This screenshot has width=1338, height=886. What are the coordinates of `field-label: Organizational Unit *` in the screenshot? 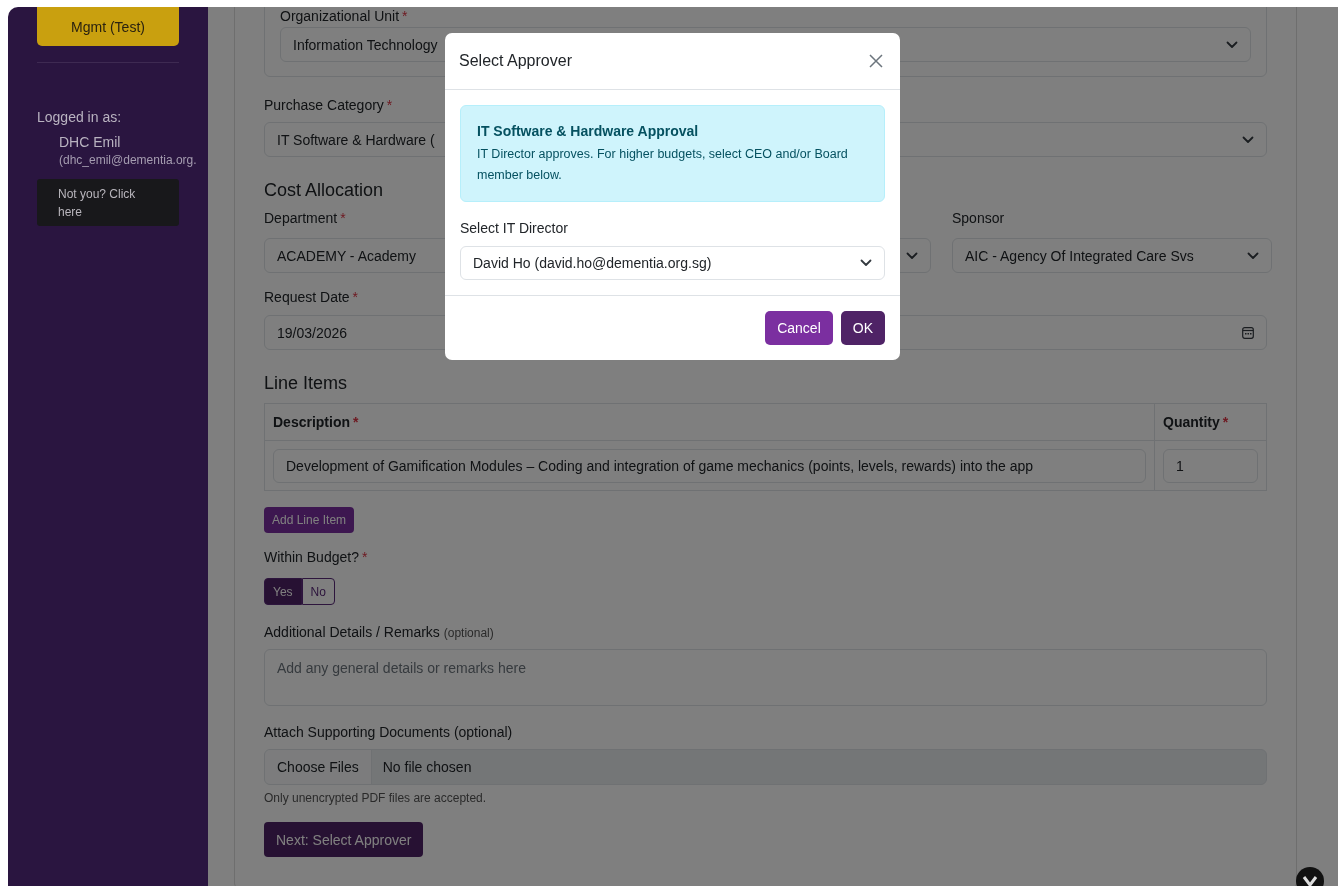 It's located at (344, 16).